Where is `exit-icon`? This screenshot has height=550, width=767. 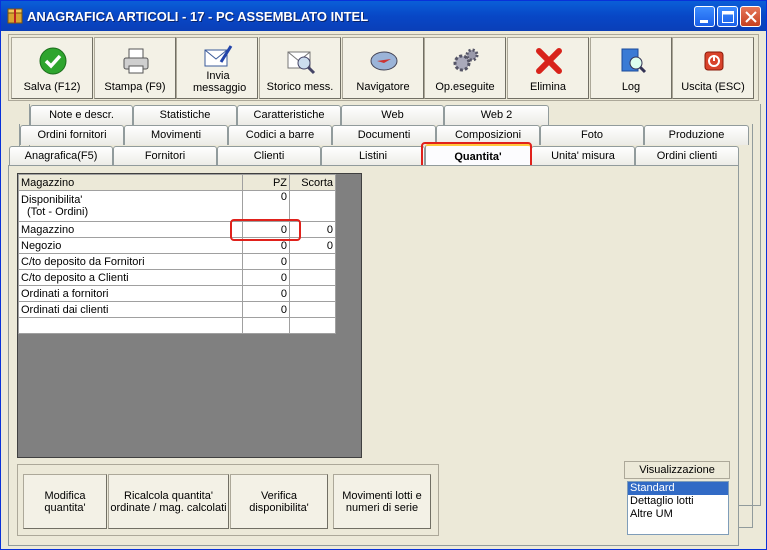
exit-icon is located at coordinates (714, 61).